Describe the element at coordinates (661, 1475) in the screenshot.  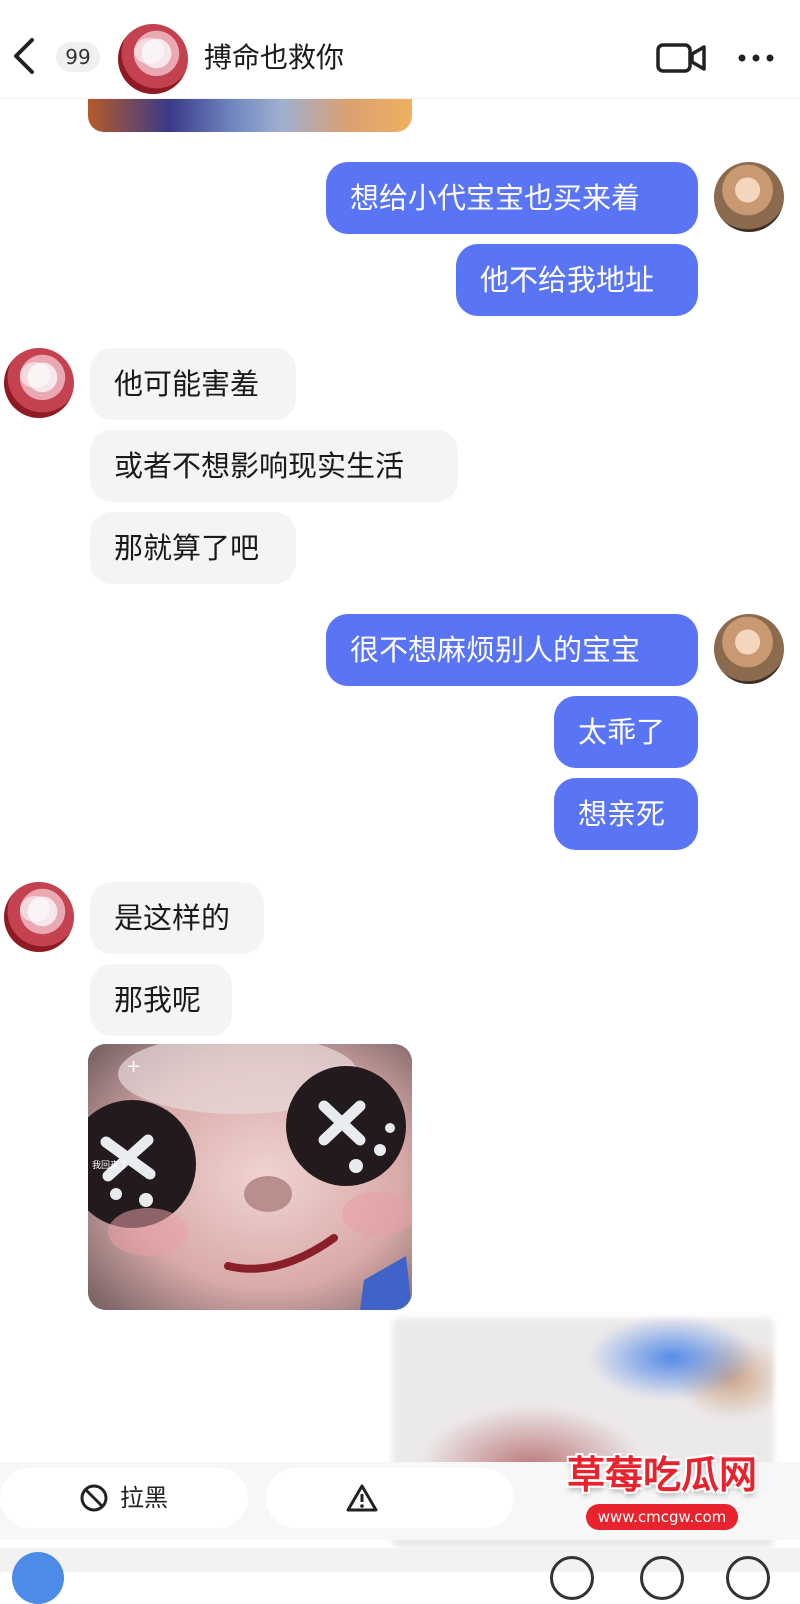
I see `watermark-title: 草莓吃瓜网` at that location.